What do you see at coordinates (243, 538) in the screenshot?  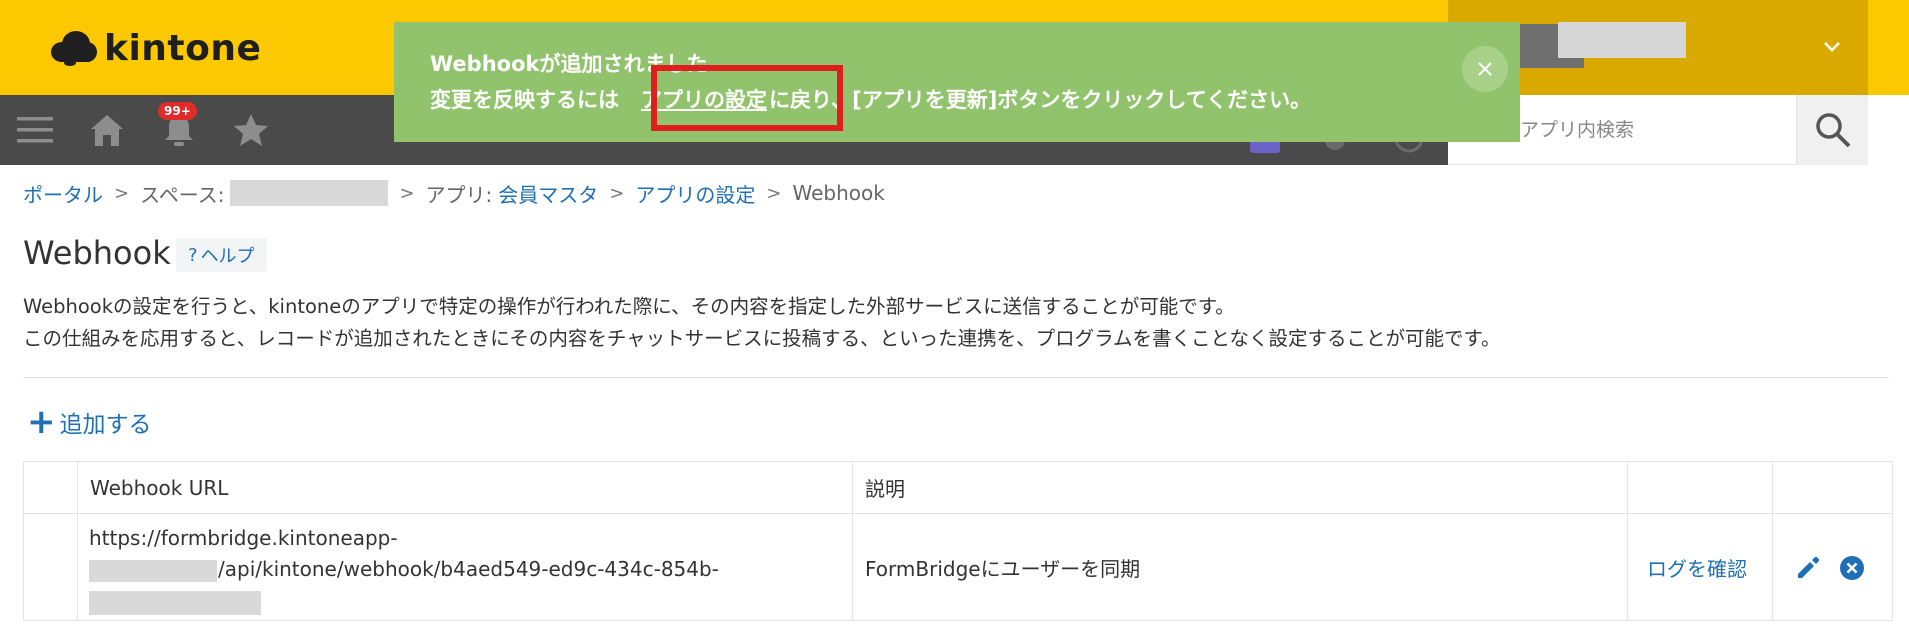 I see `webhook-url-line-1: https://formbridge.kintoneapp-` at bounding box center [243, 538].